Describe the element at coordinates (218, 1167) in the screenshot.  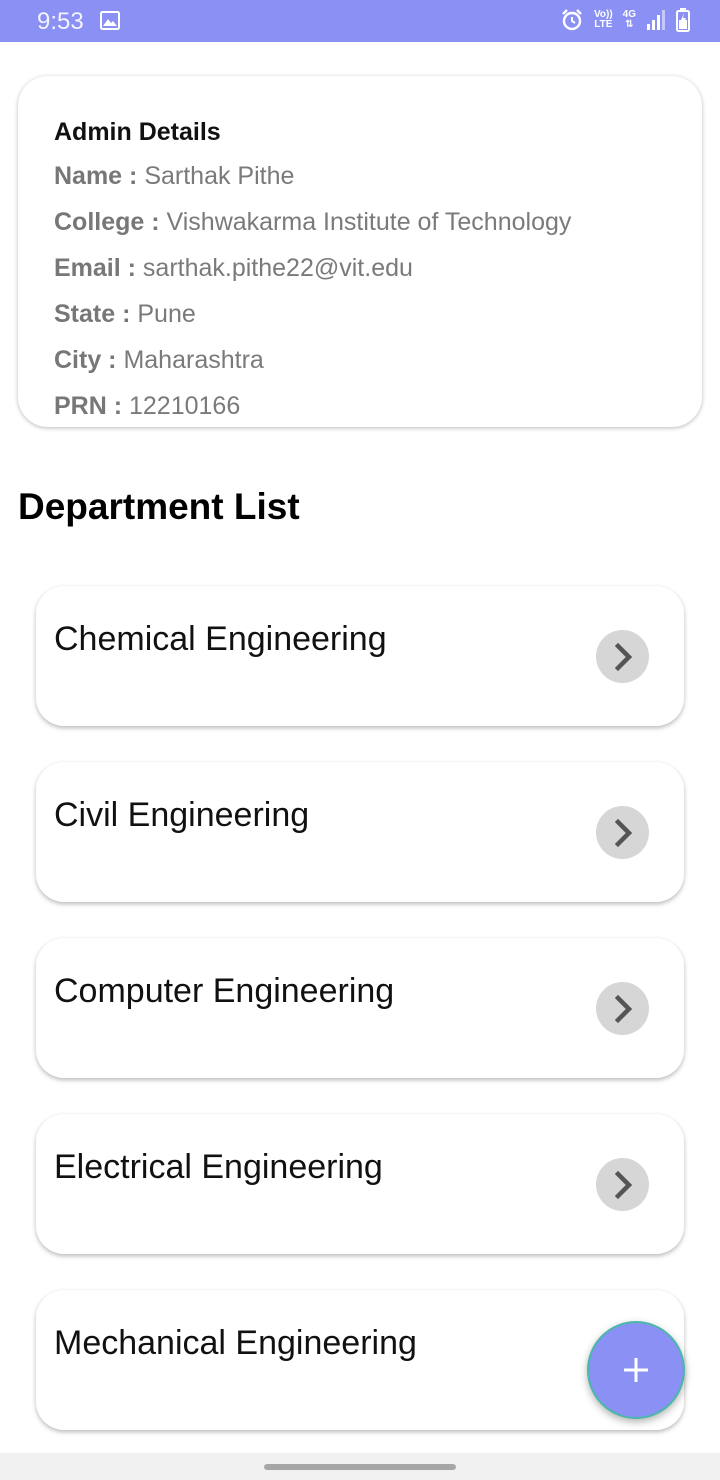
I see `department-name: Electrical Engineering` at that location.